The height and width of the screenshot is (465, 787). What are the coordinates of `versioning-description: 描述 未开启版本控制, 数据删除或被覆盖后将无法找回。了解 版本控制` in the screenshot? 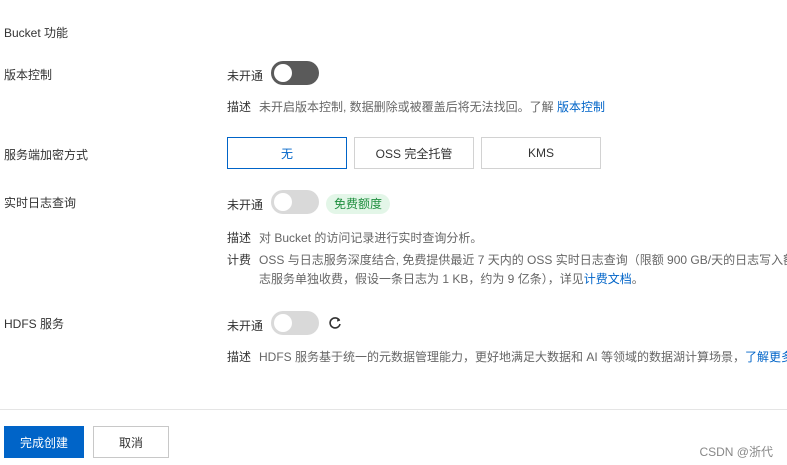 It's located at (416, 106).